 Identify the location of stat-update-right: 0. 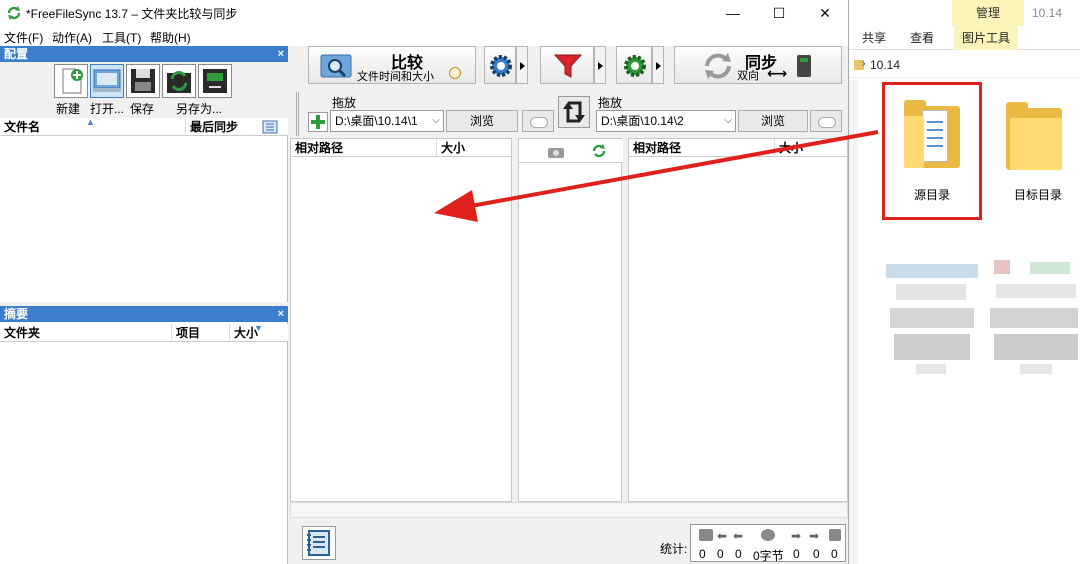
(816, 554).